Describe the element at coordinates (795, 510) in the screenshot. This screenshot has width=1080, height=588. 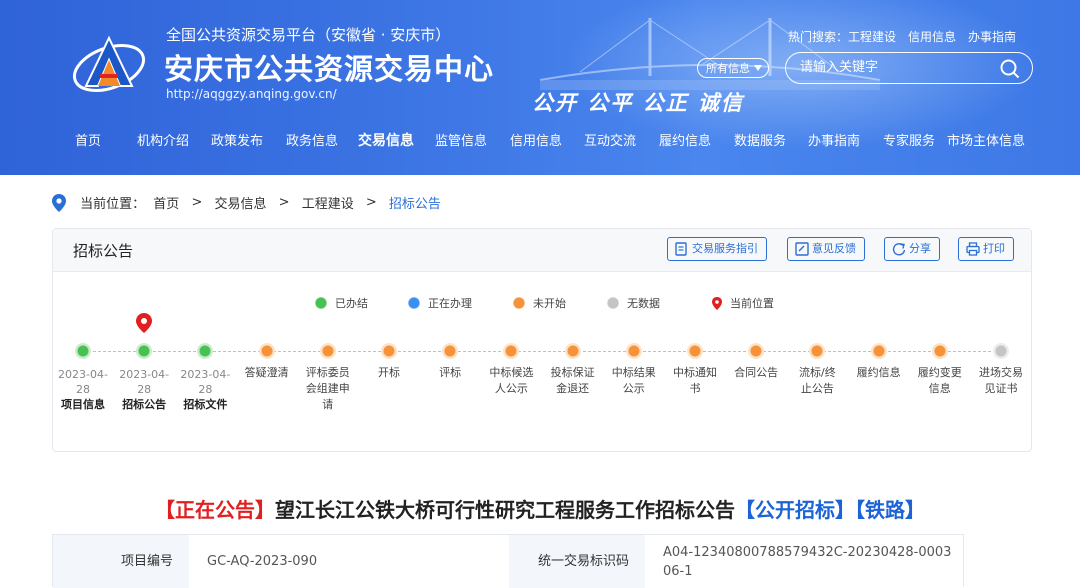
I see `notice-tag-method: 【公开招标】` at that location.